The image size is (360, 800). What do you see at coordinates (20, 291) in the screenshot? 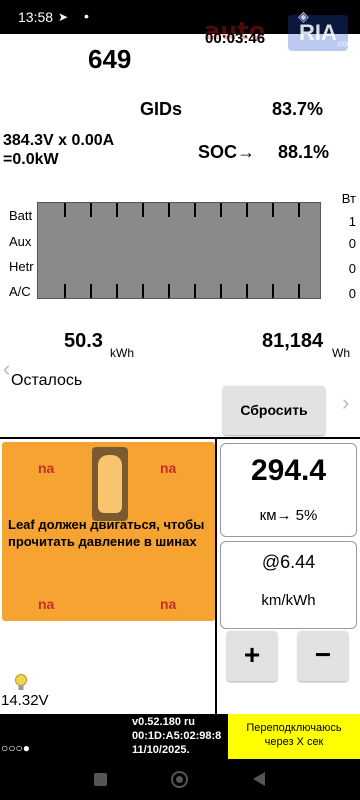
I see `row-label-ac: A/C` at bounding box center [20, 291].